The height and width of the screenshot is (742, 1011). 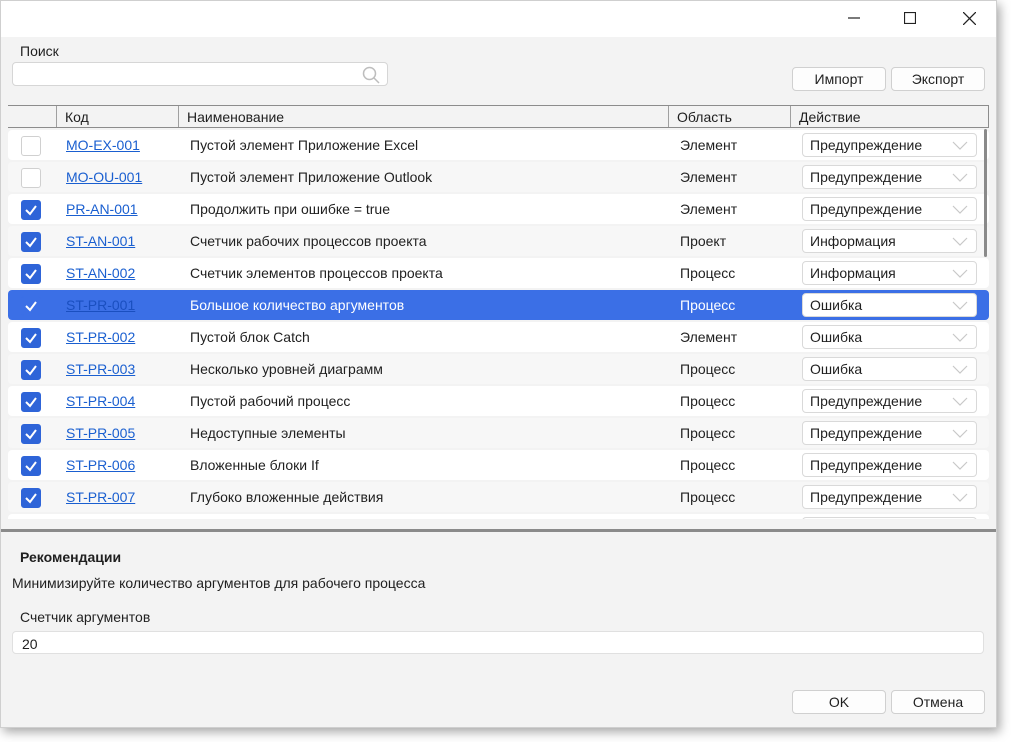 I want to click on rule-code-link: ST-PR-001, so click(x=100, y=305).